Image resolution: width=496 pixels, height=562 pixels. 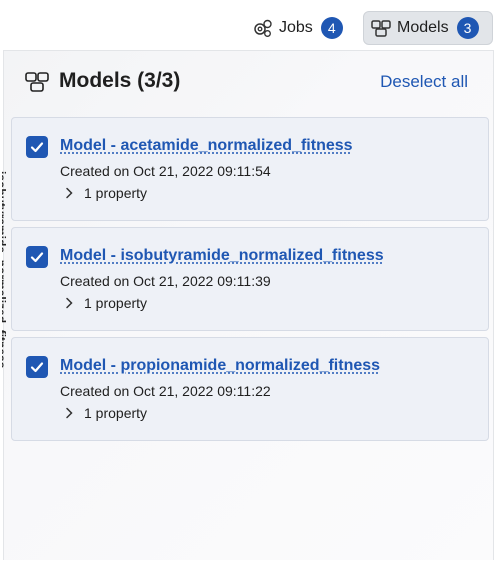 What do you see at coordinates (165, 281) in the screenshot?
I see `model-created-date: Created on Oct 21, 2022 09:11:39` at bounding box center [165, 281].